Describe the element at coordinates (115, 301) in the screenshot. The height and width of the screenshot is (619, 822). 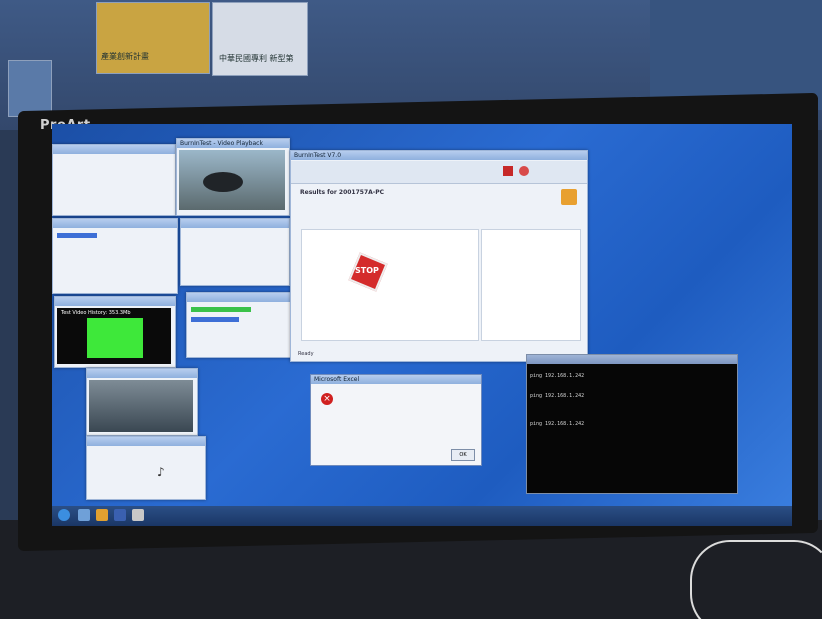
I see `test-video-titlebar` at that location.